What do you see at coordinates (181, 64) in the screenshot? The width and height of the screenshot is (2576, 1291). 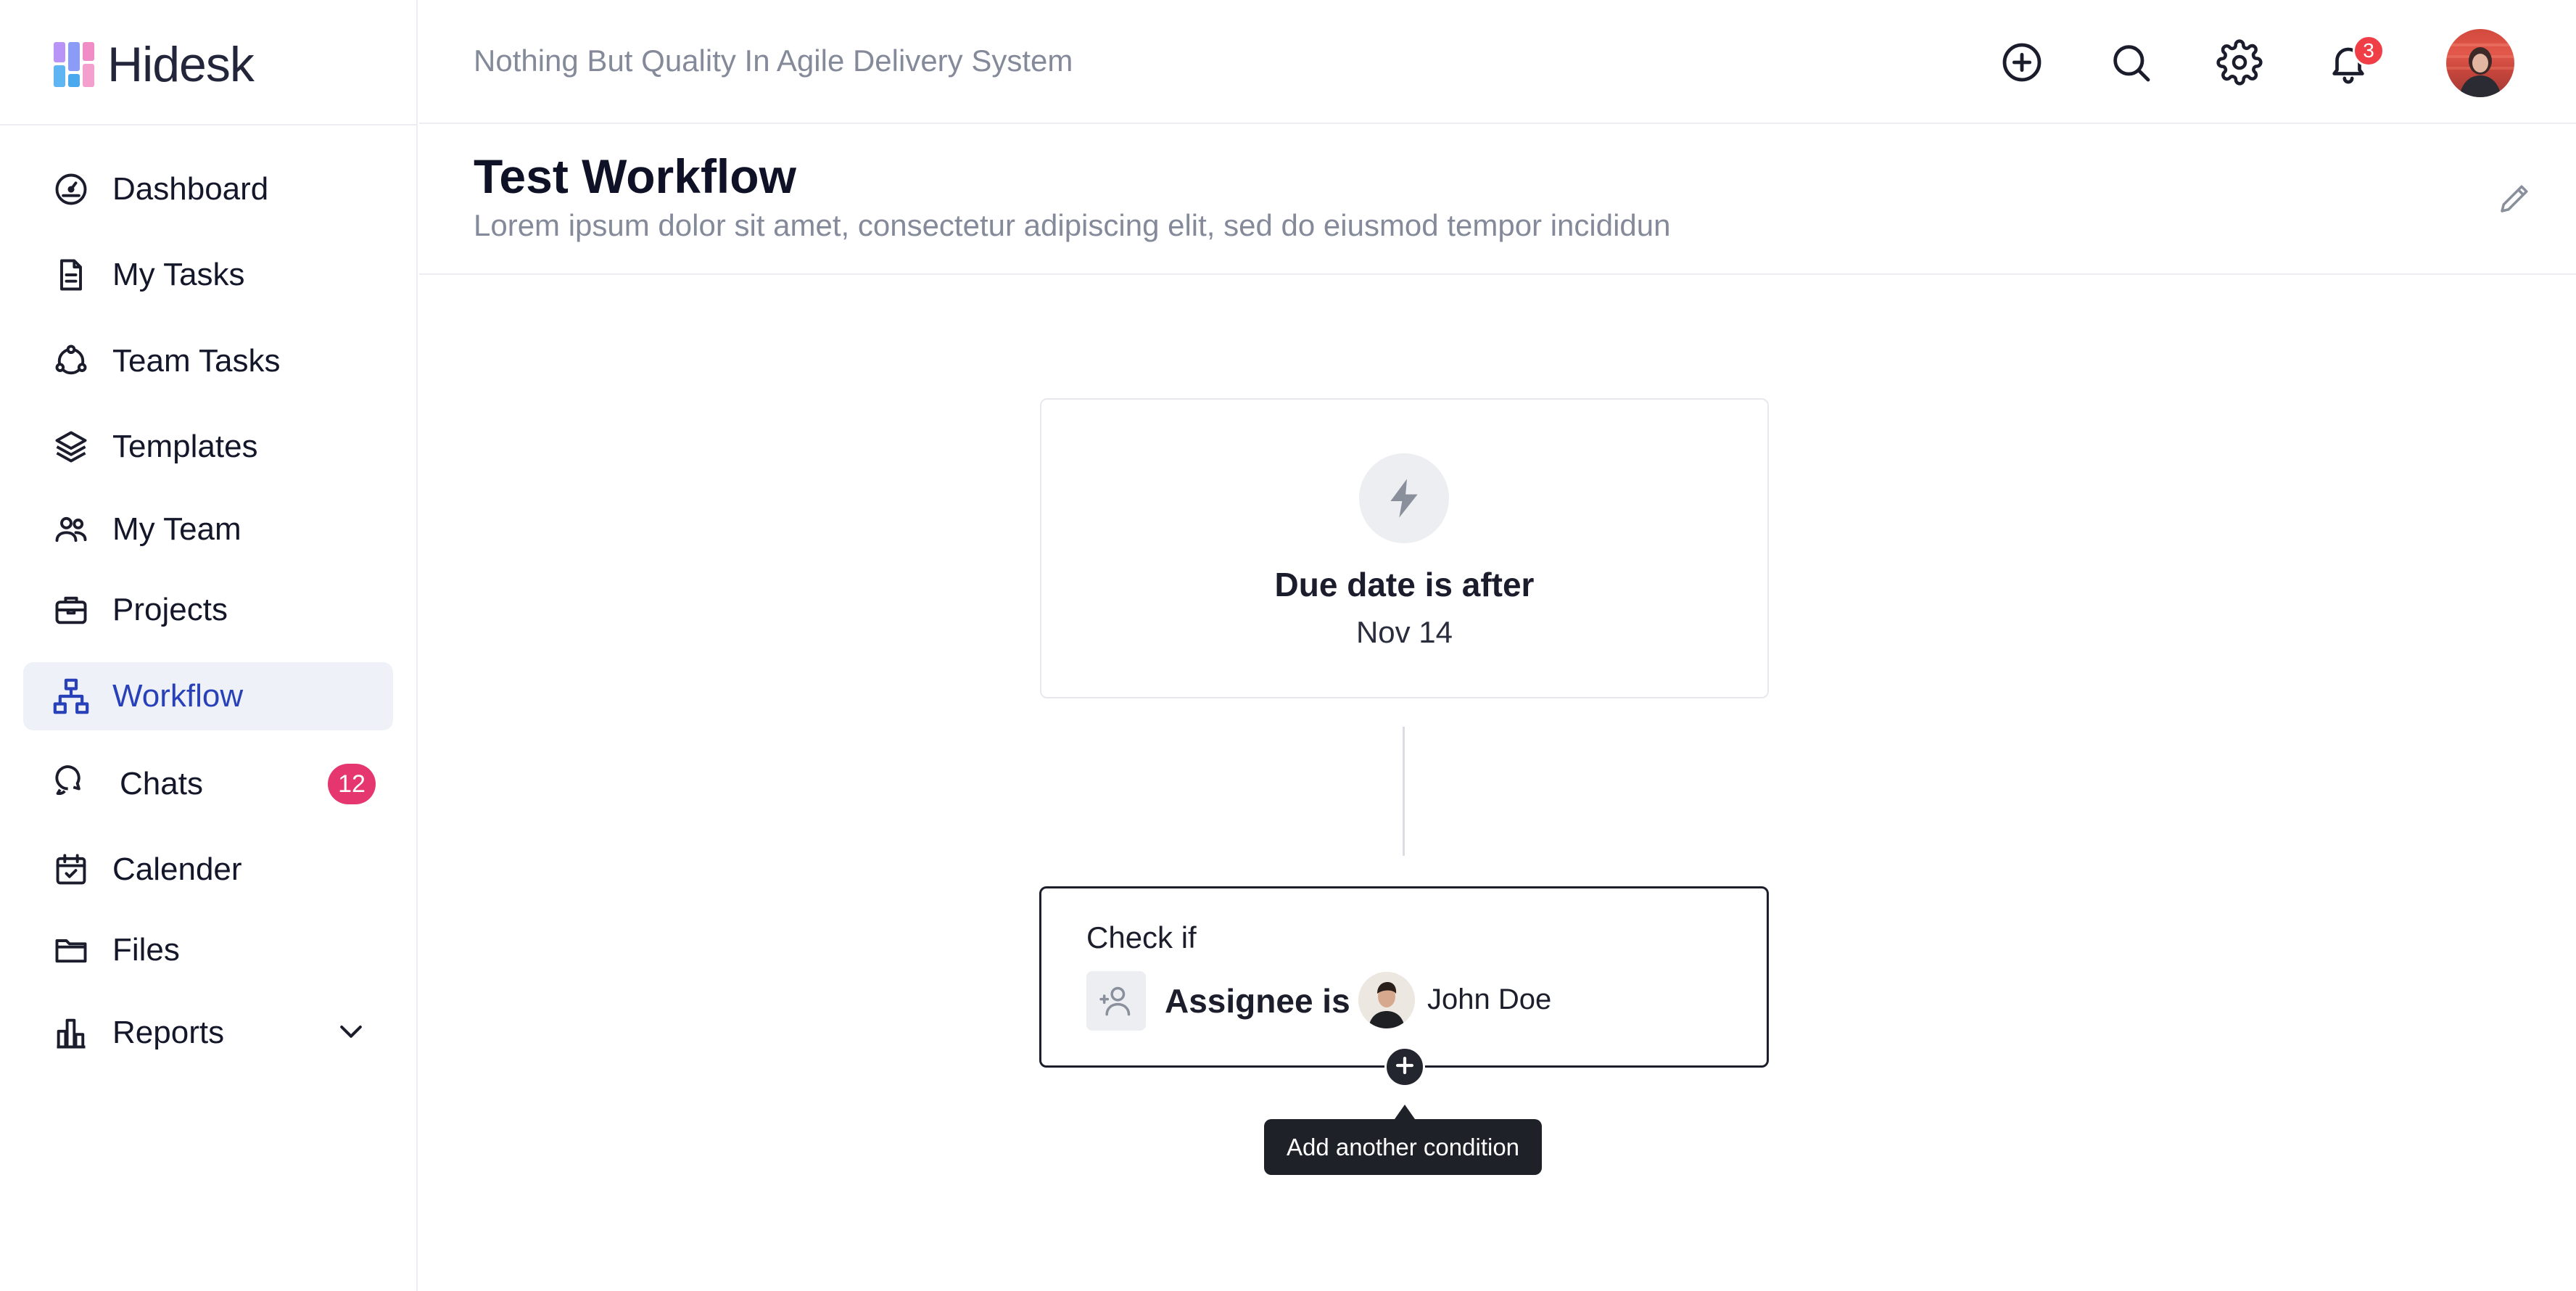 I see `brand-name: Hidesk` at bounding box center [181, 64].